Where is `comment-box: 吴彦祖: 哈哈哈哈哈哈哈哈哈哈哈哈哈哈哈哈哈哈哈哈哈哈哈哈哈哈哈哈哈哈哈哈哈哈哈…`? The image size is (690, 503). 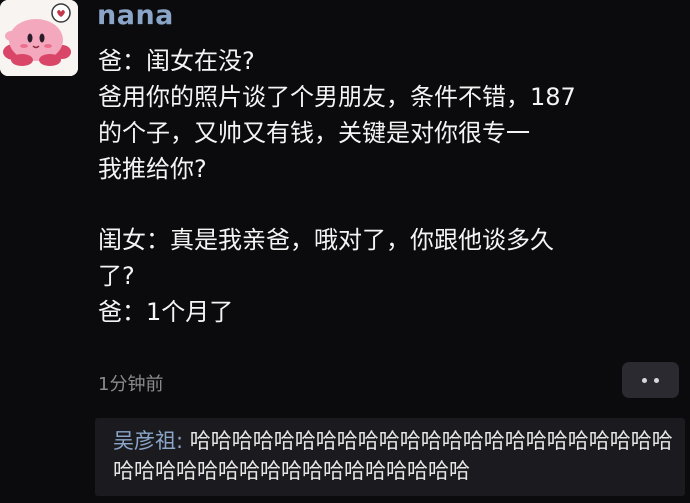
comment-box: 吴彦祖: 哈哈哈哈哈哈哈哈哈哈哈哈哈哈哈哈哈哈哈哈哈哈哈哈哈哈哈哈哈哈哈哈哈哈哈… is located at coordinates (390, 457).